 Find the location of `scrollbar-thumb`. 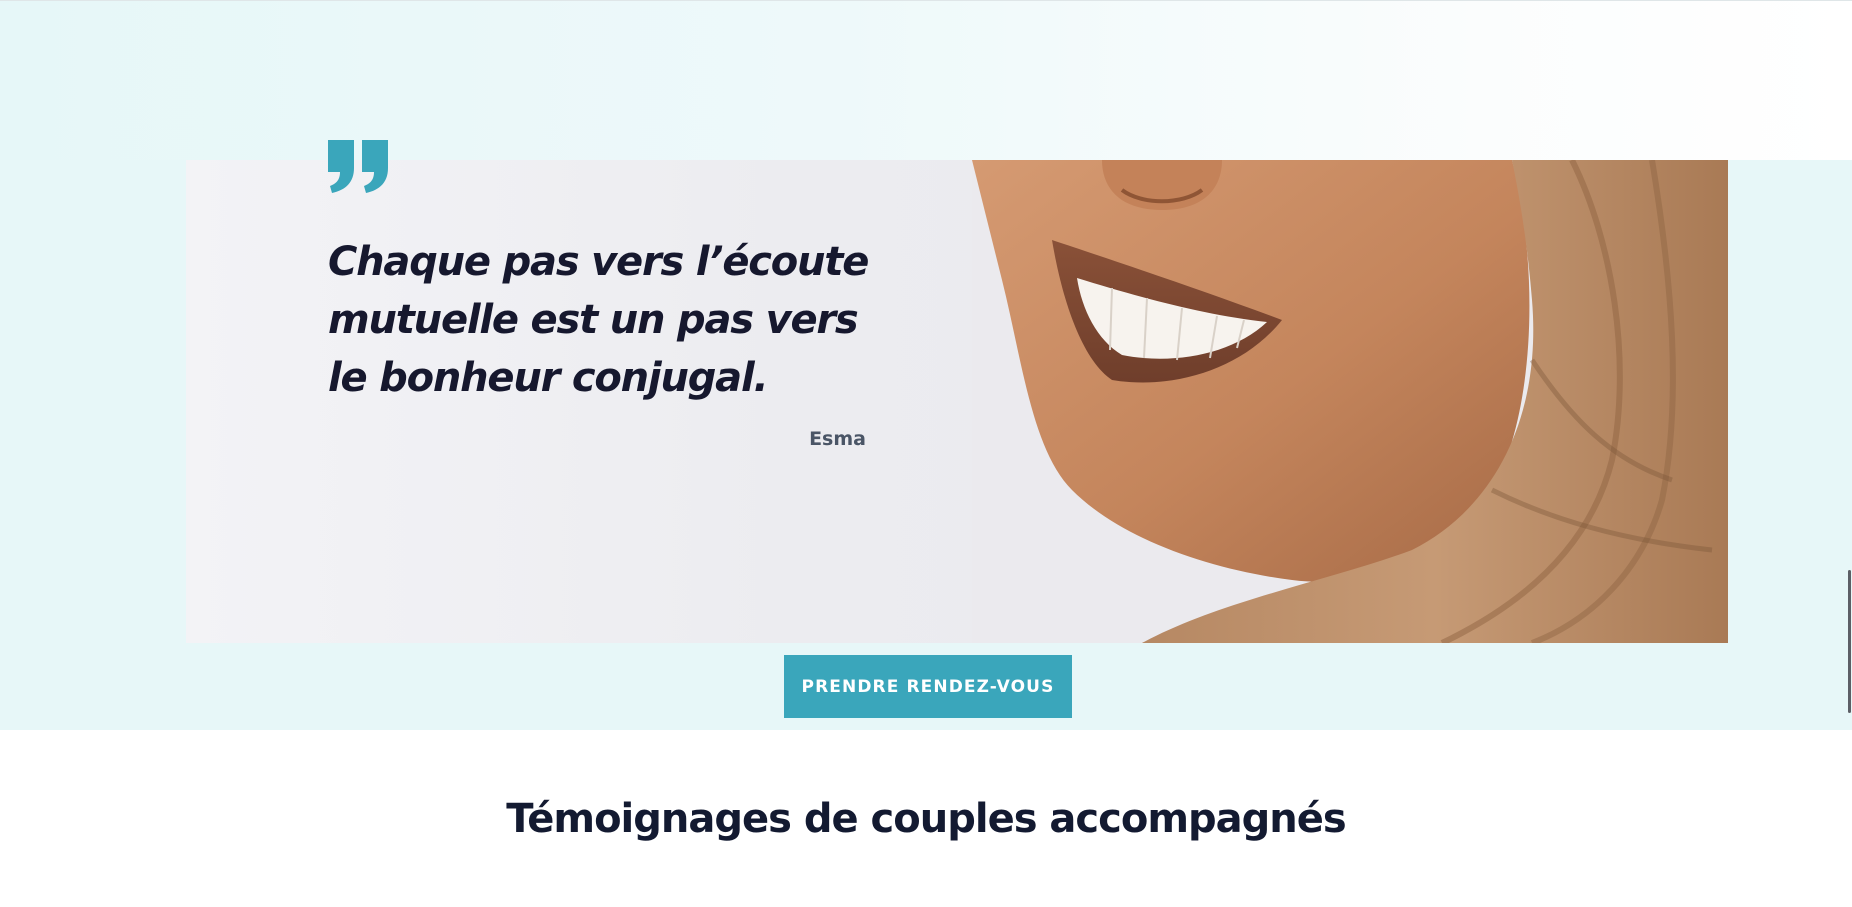

scrollbar-thumb is located at coordinates (1849, 641).